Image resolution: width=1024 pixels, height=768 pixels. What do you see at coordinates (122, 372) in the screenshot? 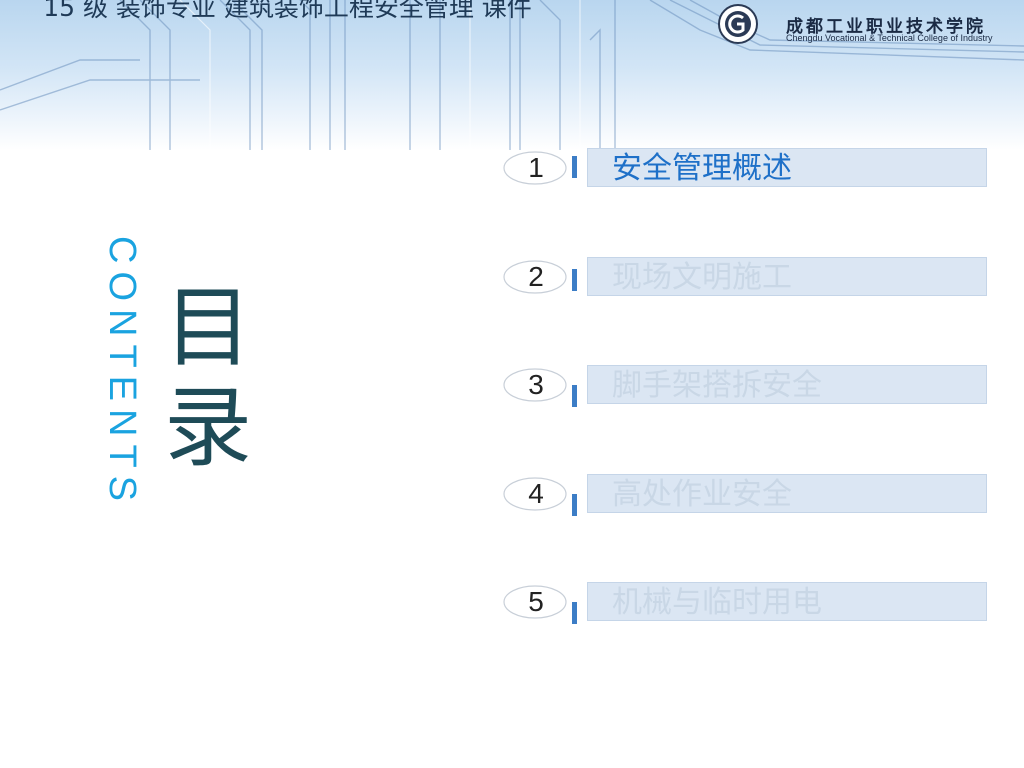
I see `contents-vertical-label: CONTENTS` at bounding box center [122, 372].